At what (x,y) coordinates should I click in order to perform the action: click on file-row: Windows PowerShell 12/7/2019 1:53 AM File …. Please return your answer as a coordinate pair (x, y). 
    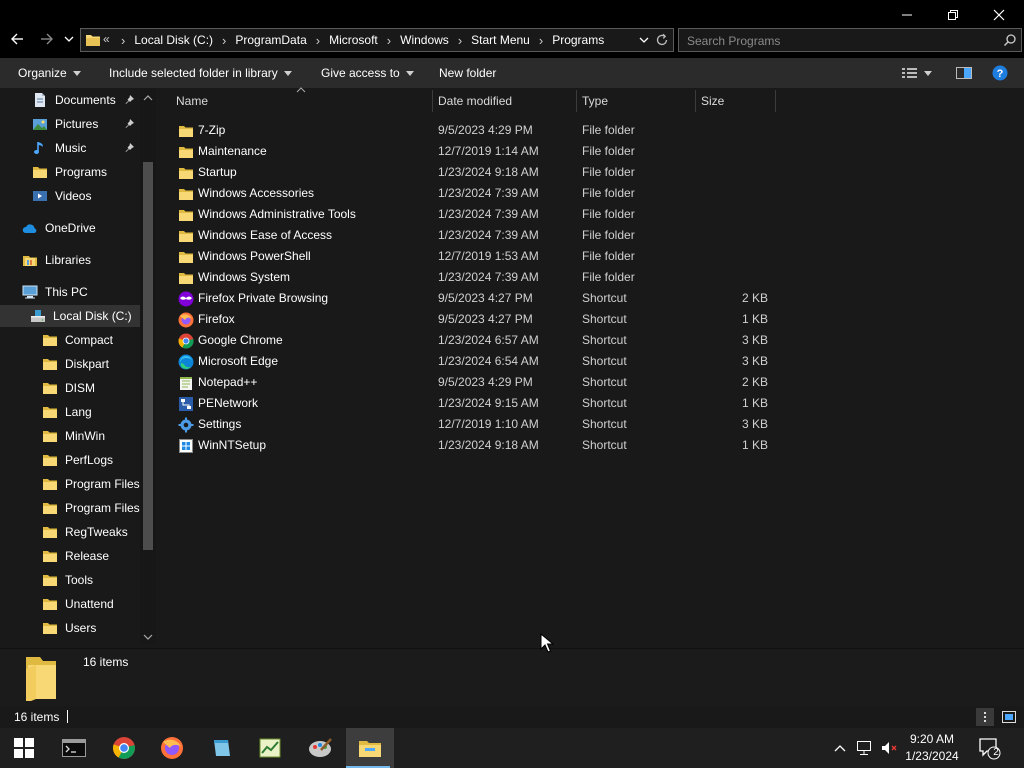
    Looking at the image, I should click on (480, 256).